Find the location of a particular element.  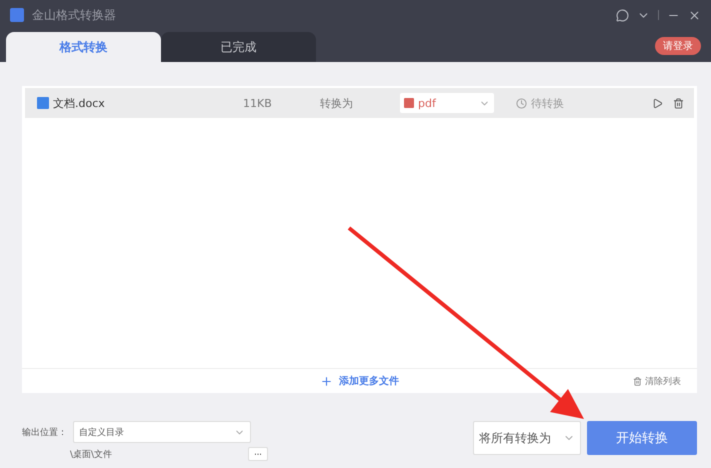

browse-button: ··· is located at coordinates (258, 454).